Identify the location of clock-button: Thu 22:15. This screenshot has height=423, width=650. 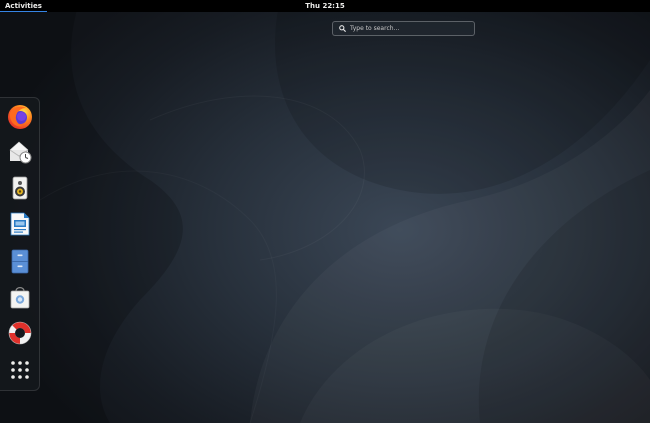
(324, 6).